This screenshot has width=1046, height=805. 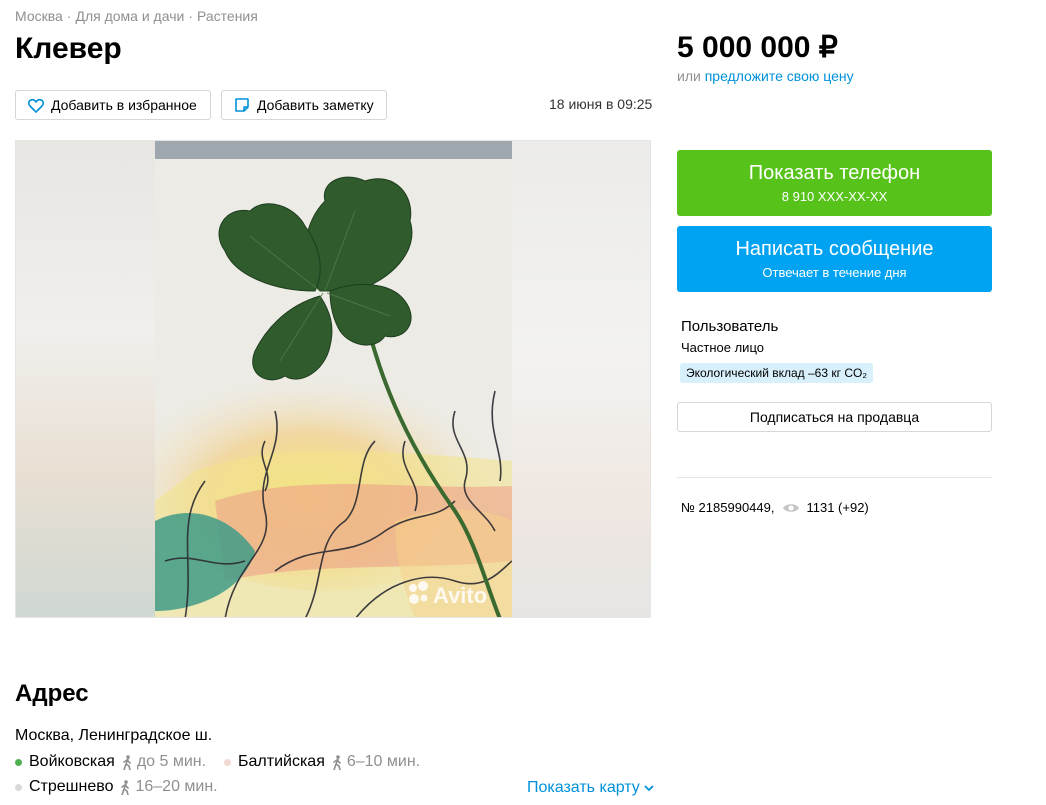 I want to click on show-phone-label: Показать телефон, so click(x=834, y=173).